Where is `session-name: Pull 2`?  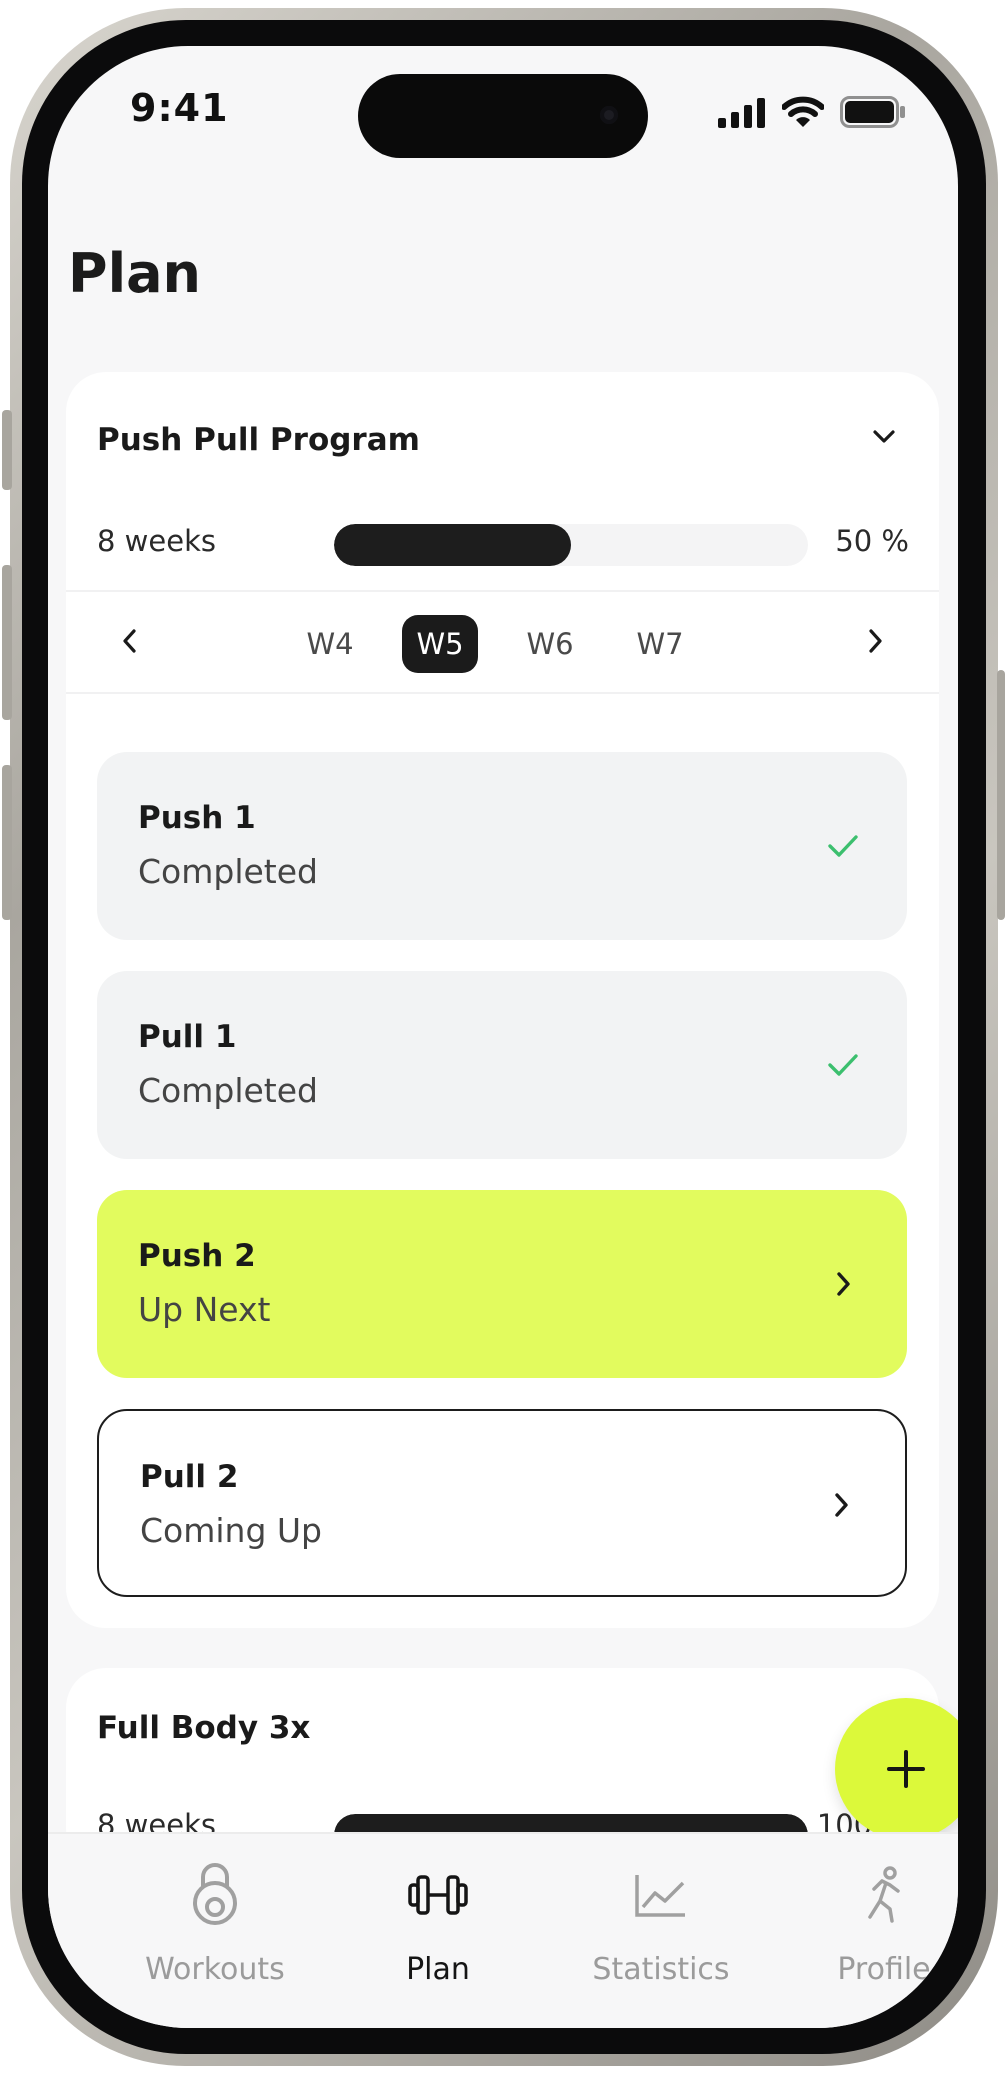
session-name: Pull 2 is located at coordinates (189, 1477).